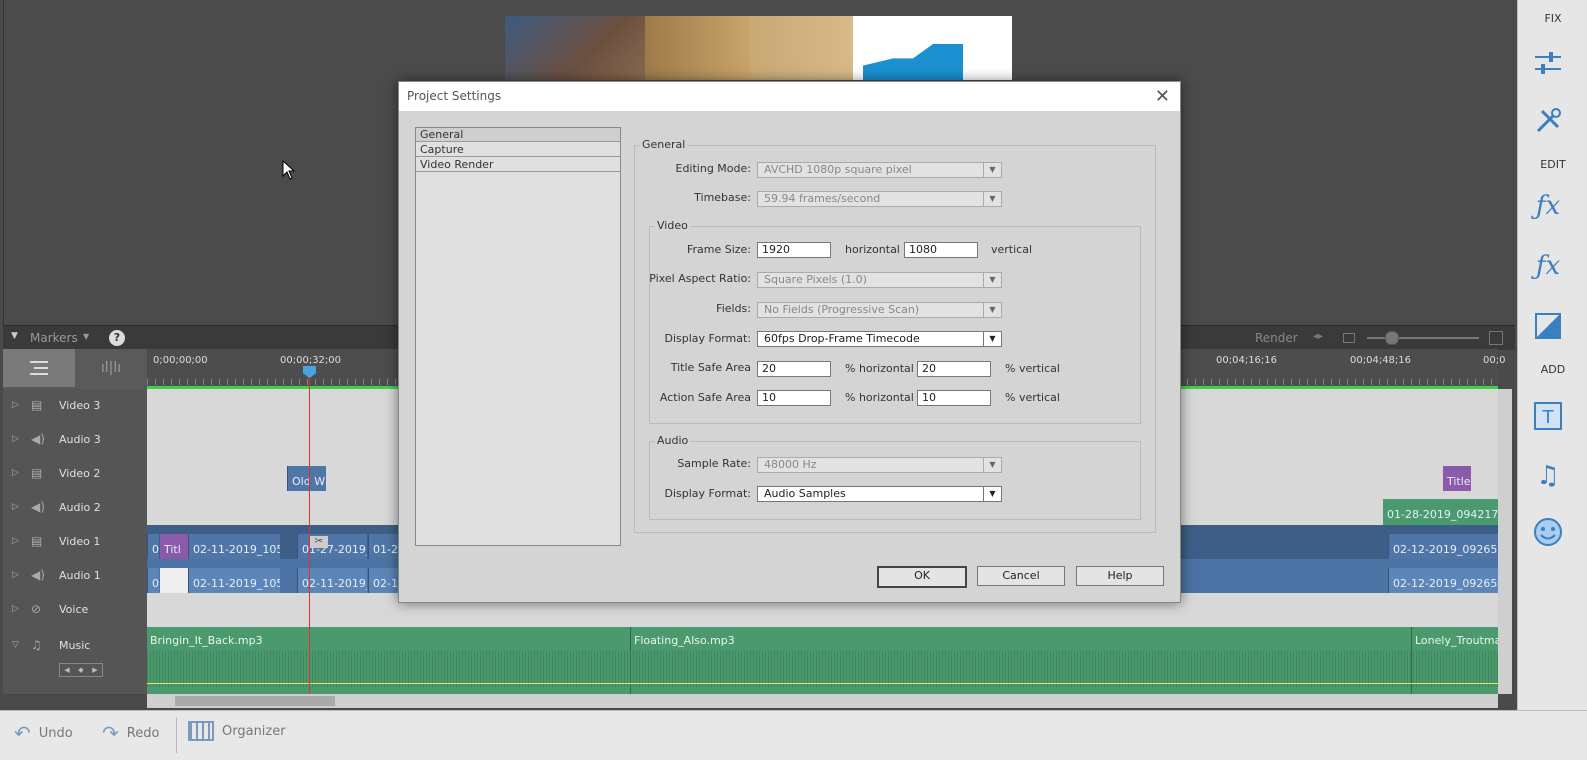 The height and width of the screenshot is (760, 1587). What do you see at coordinates (879, 465) in the screenshot?
I see `sample-rate-select: 48000 Hz ▼` at bounding box center [879, 465].